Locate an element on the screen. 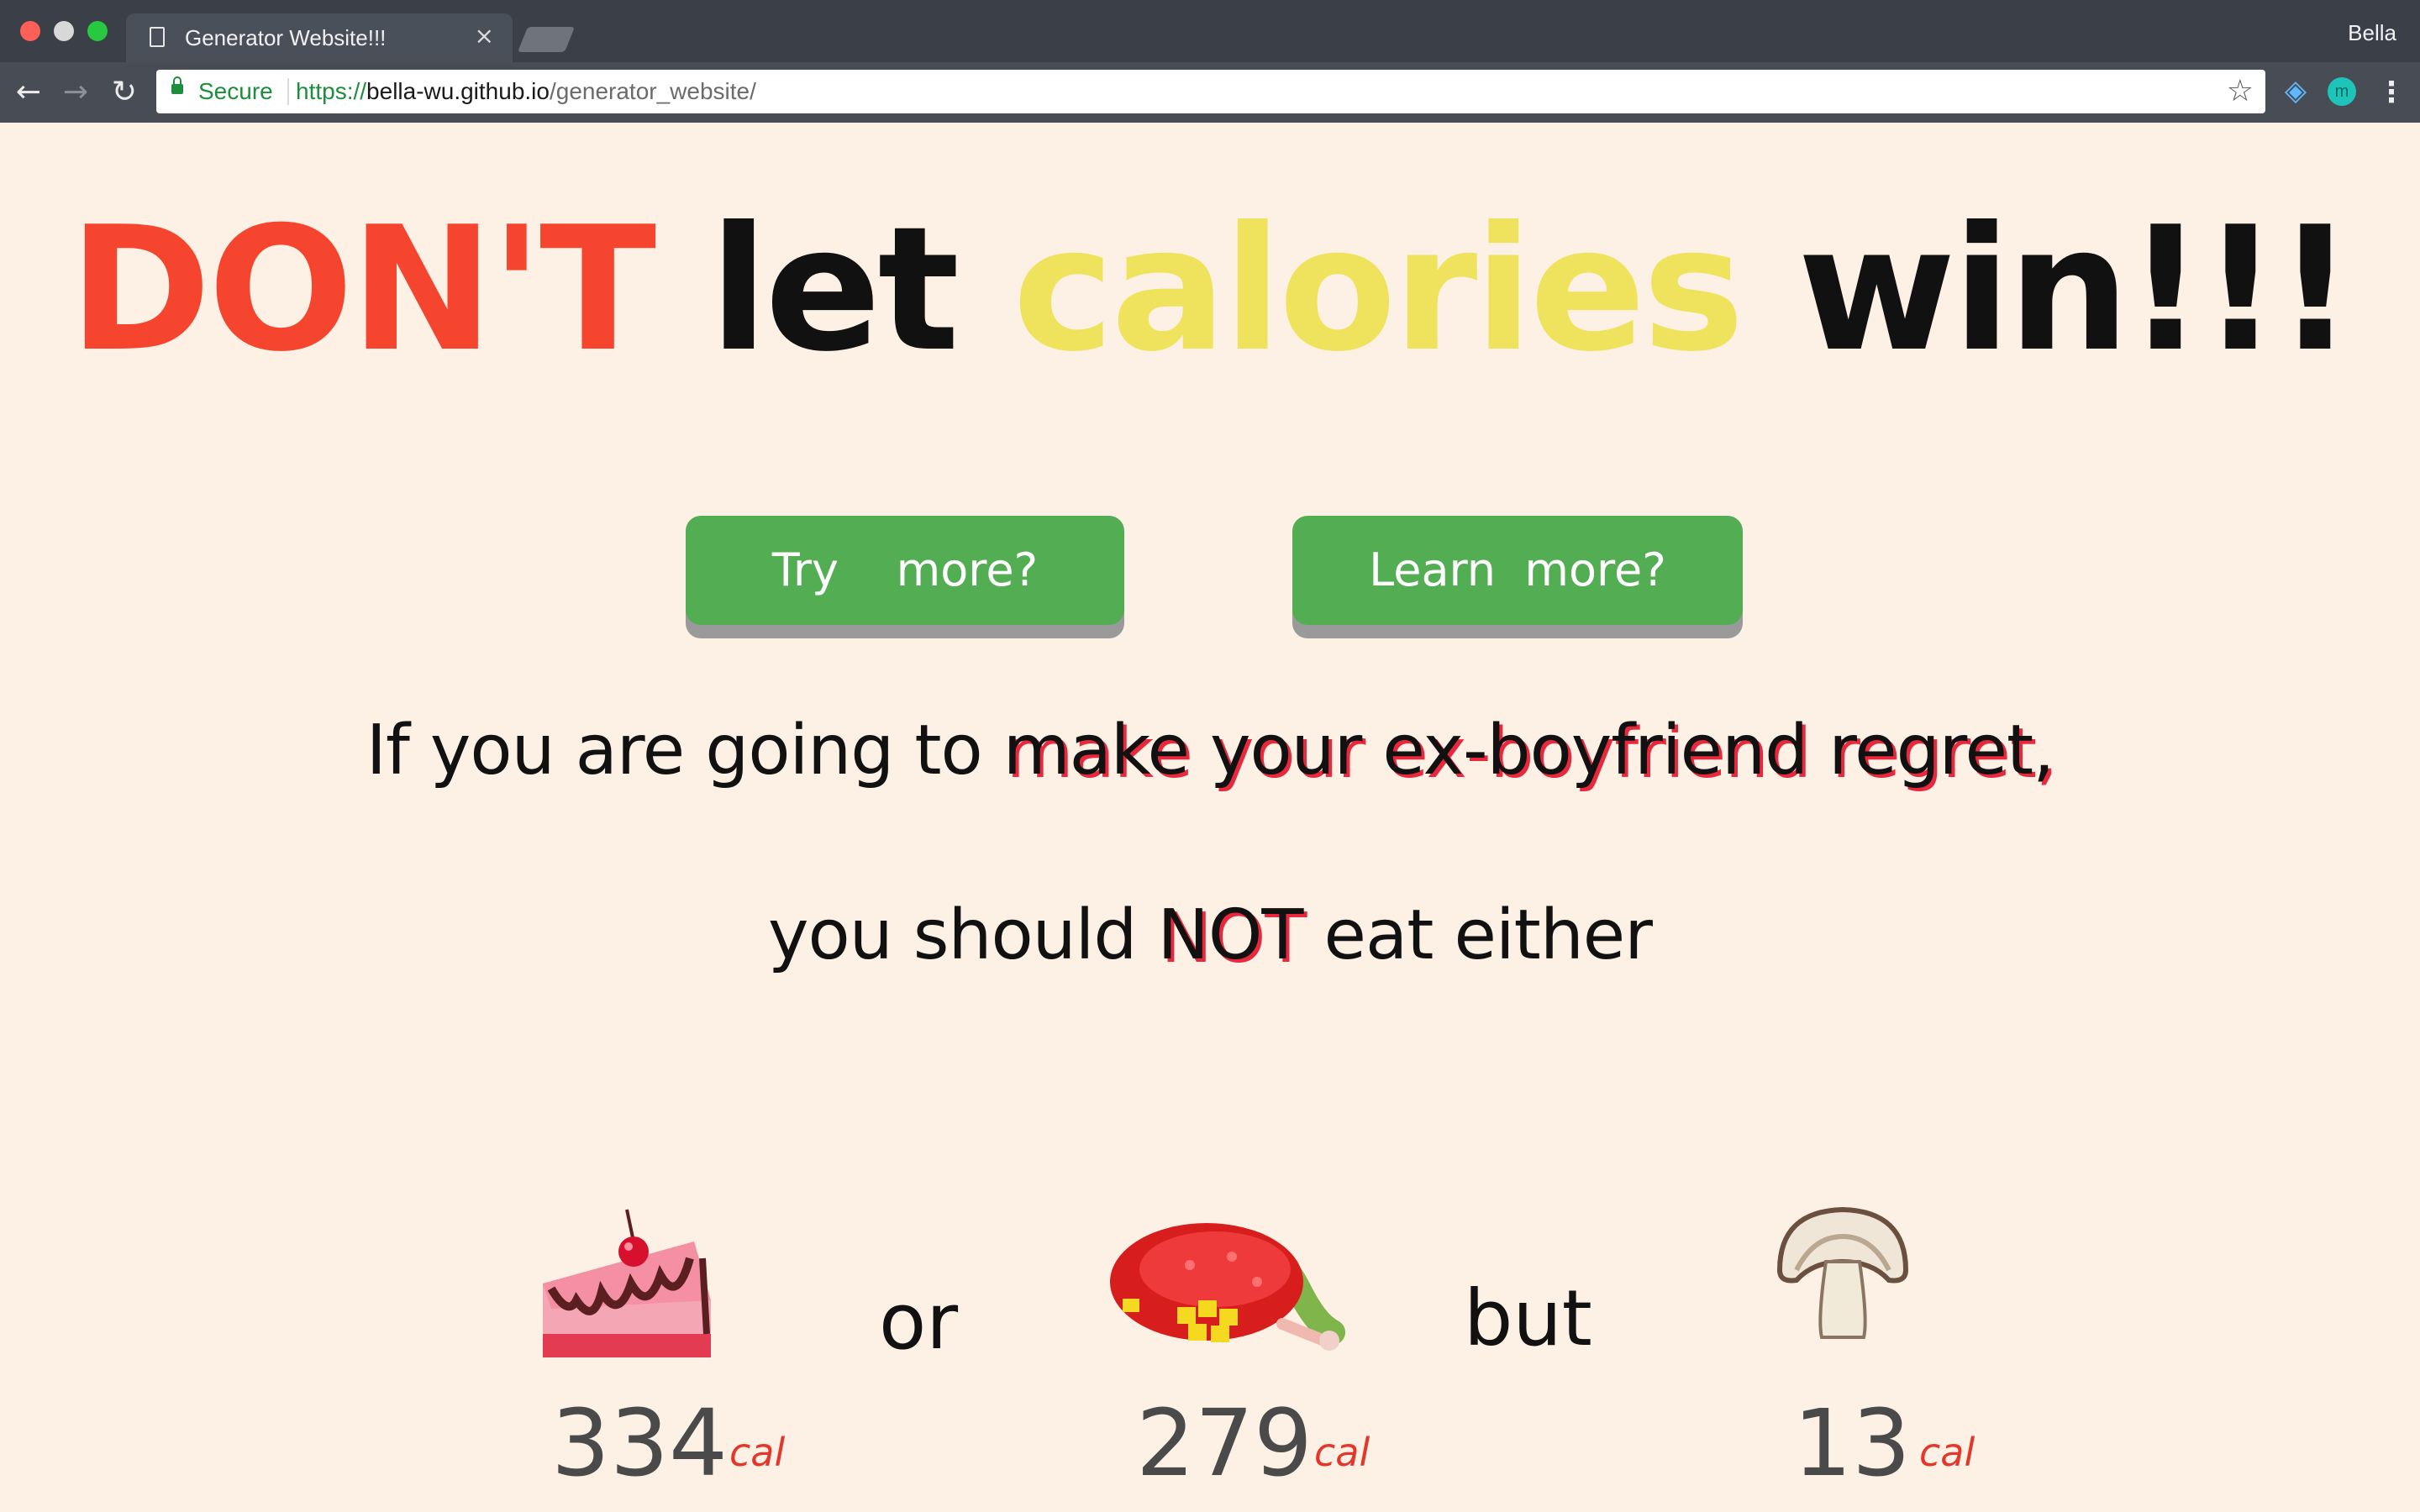 This screenshot has width=2420, height=1512. message-line-2-suffix: eat either is located at coordinates (1477, 935).